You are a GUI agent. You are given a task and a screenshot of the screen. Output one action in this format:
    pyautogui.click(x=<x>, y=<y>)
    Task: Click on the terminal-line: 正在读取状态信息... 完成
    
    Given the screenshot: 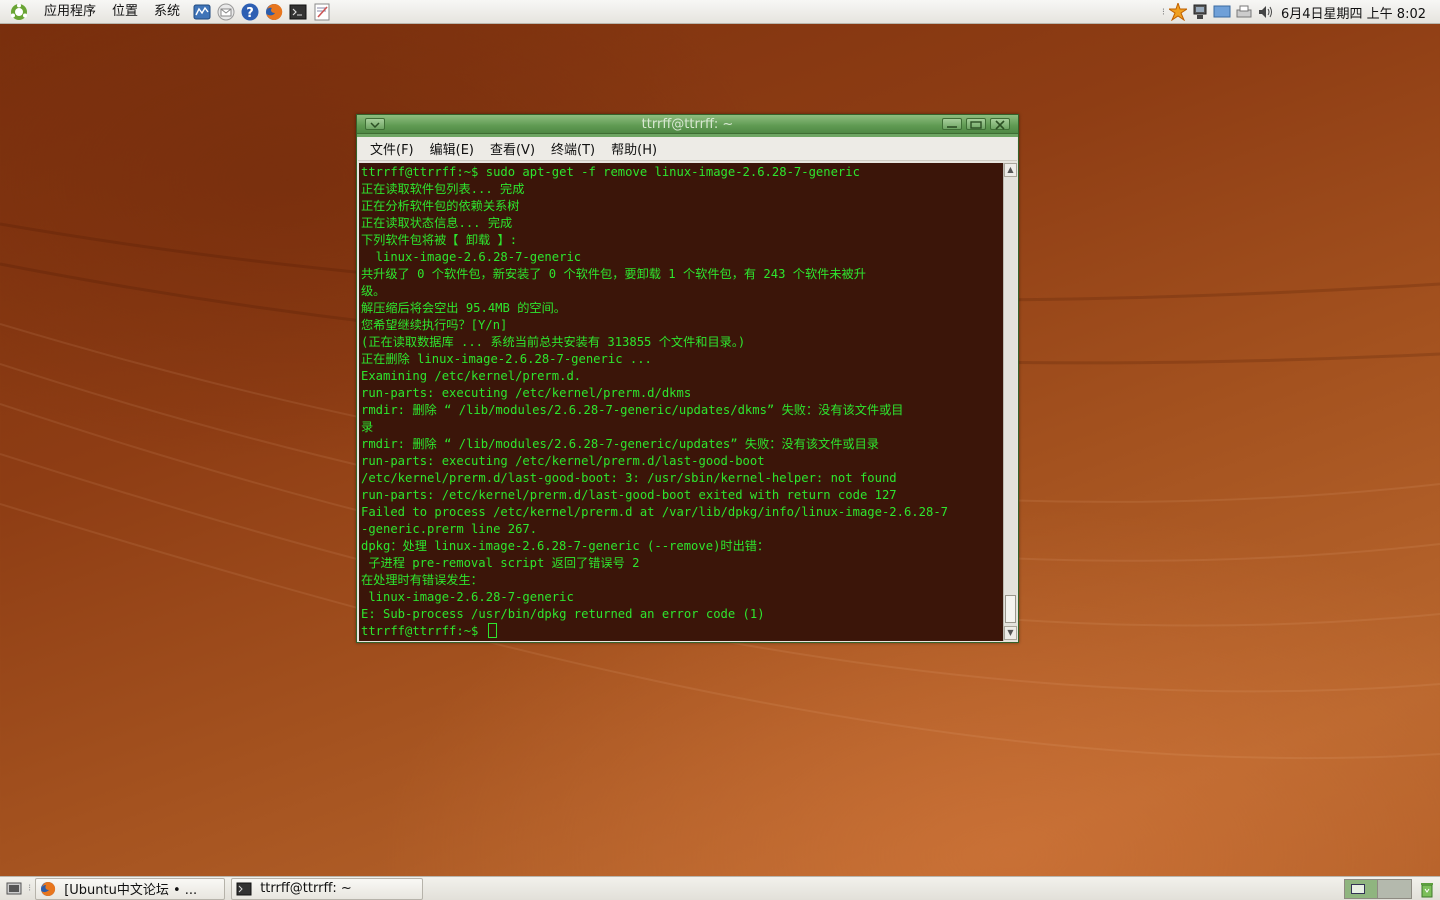 What is the action you would take?
    pyautogui.click(x=437, y=223)
    